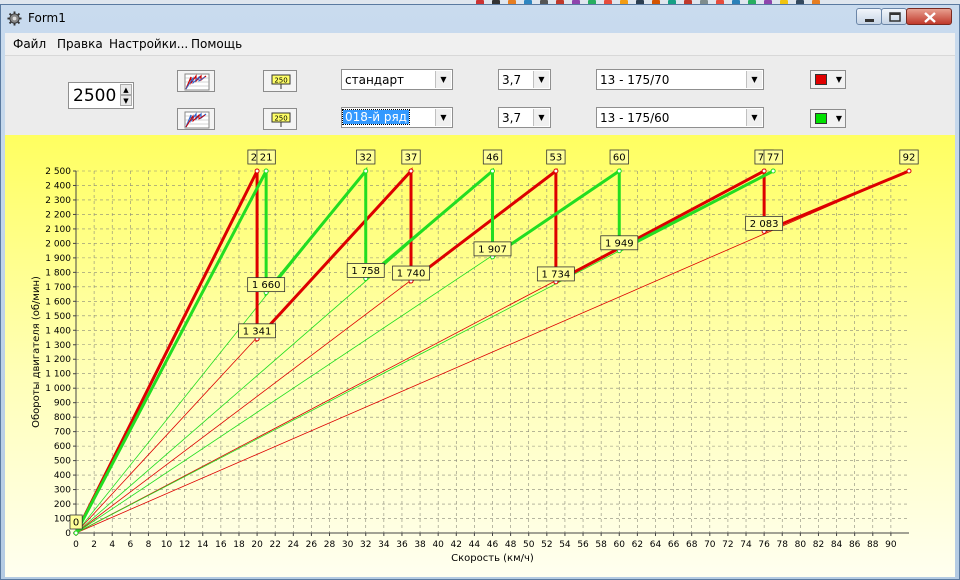  Describe the element at coordinates (492, 249) in the screenshot. I see `shift-rpm-label: 1 907` at that location.